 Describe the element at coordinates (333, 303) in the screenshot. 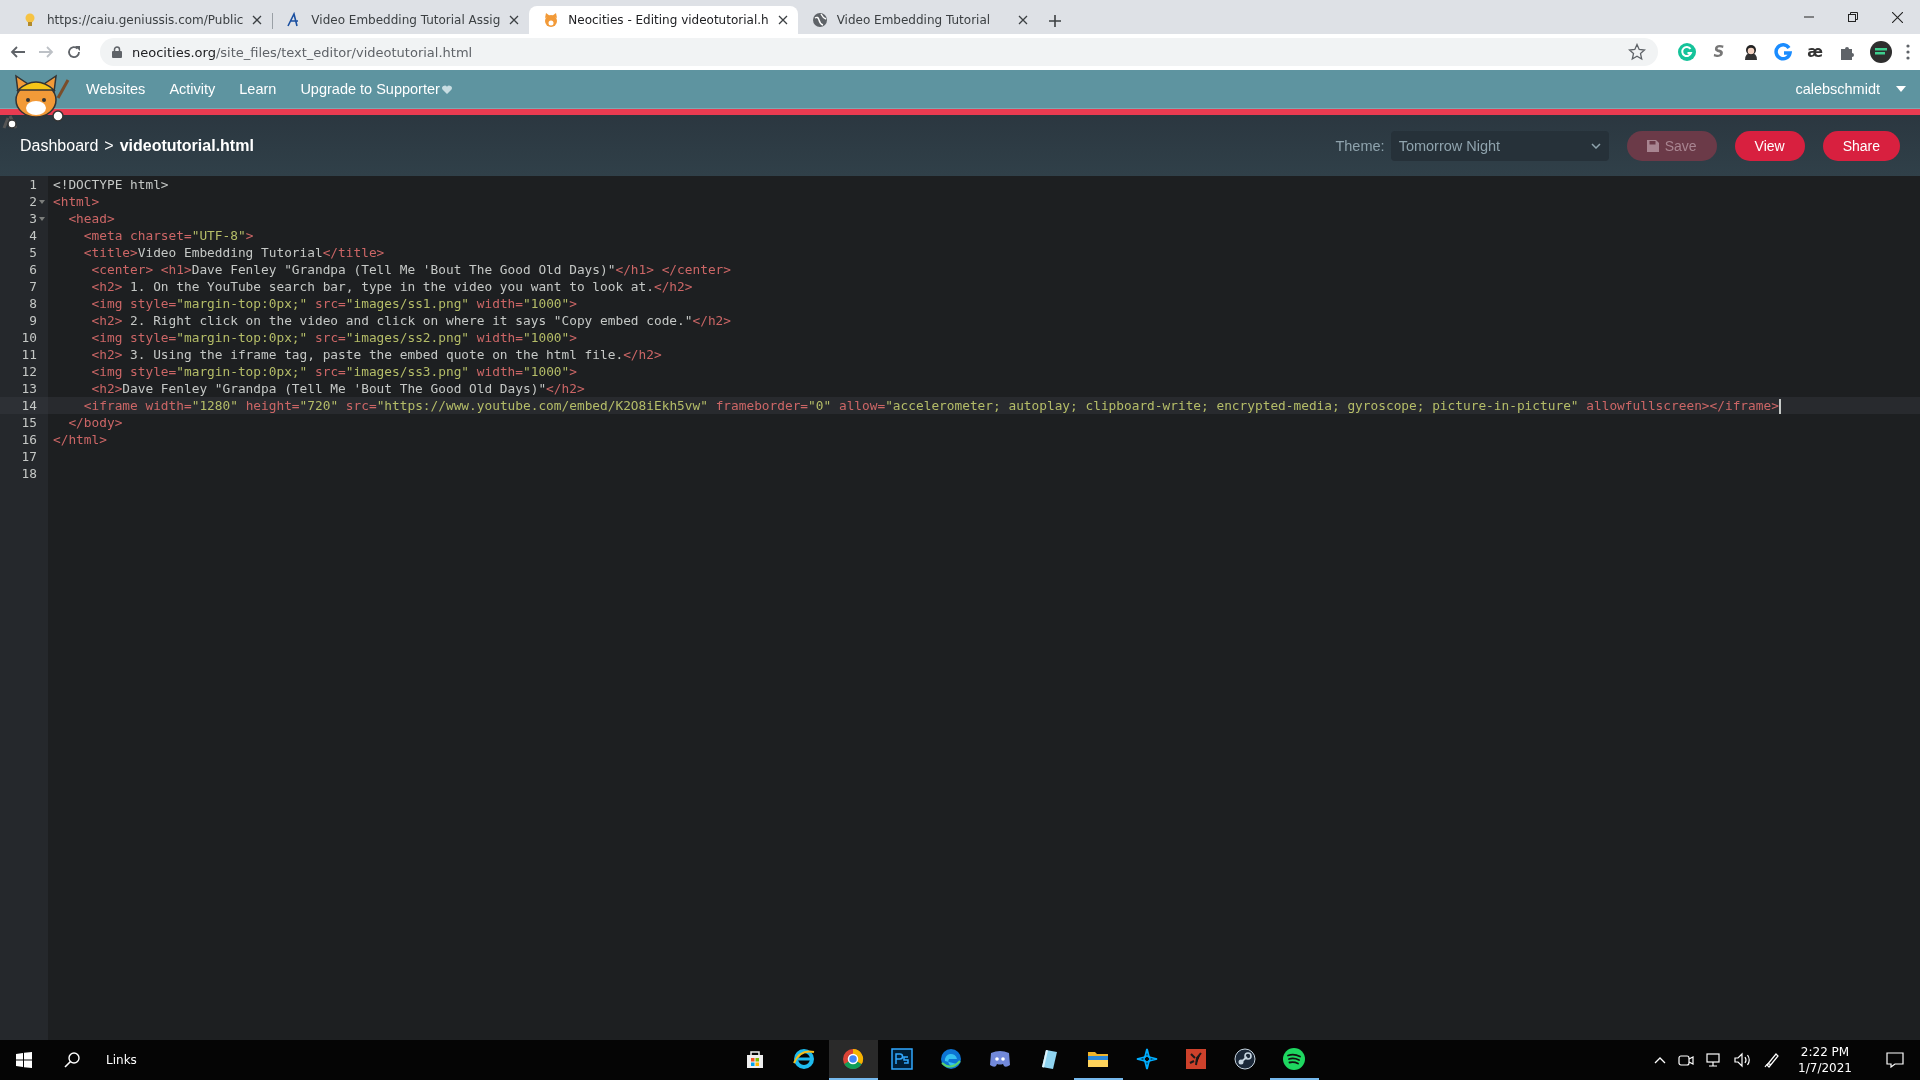

I see `code-line: <img style="margin-top:0px;" src="images/ss1.png" width="1000">` at that location.